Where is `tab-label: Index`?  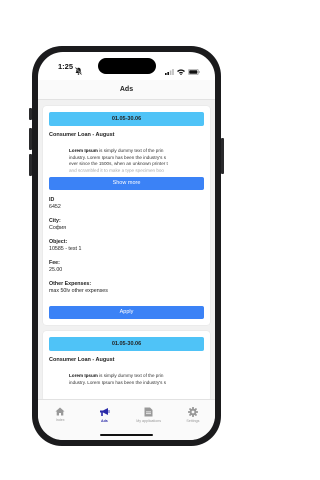 tab-label: Index is located at coordinates (60, 420).